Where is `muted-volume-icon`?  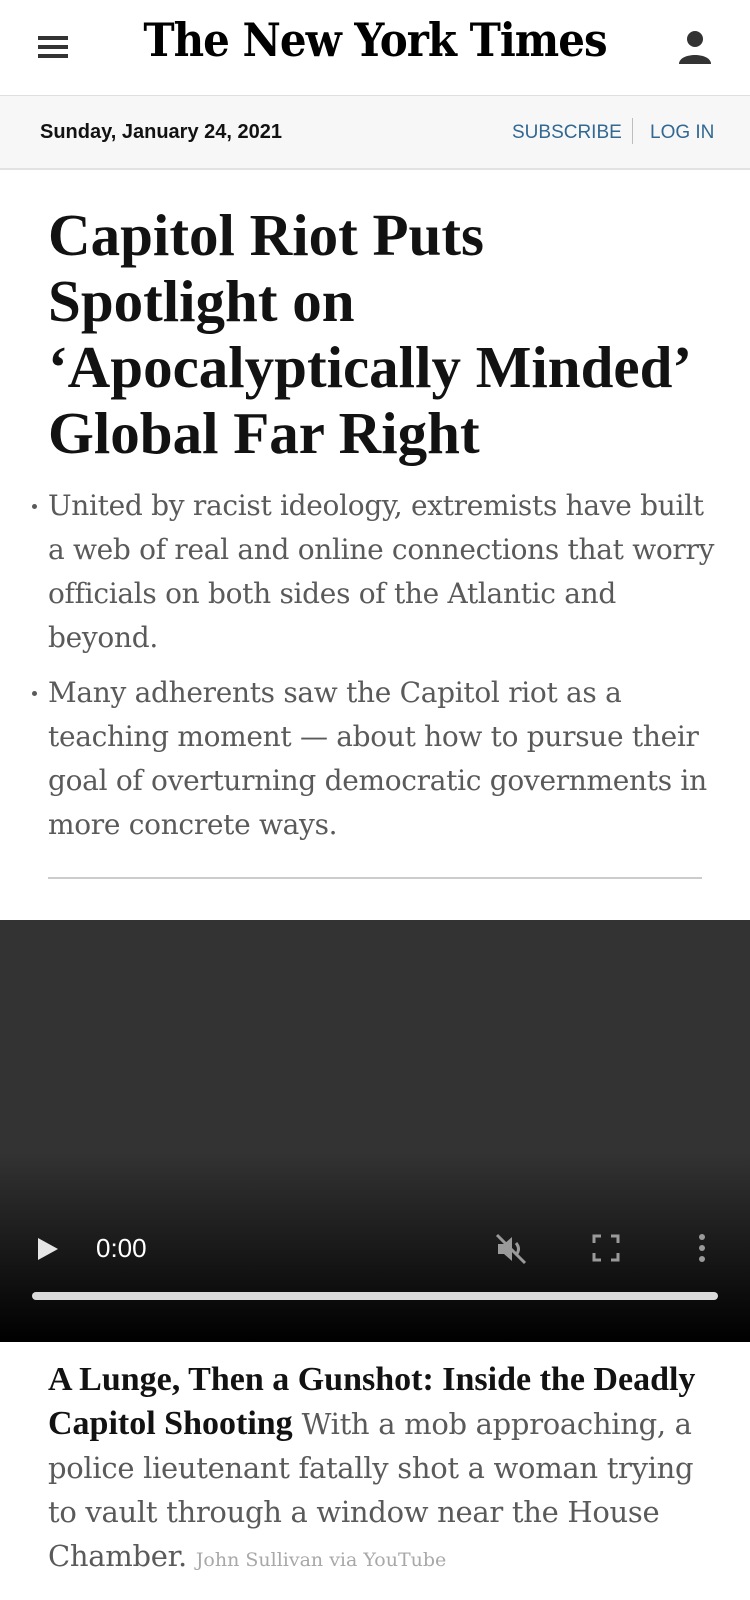 muted-volume-icon is located at coordinates (511, 1249).